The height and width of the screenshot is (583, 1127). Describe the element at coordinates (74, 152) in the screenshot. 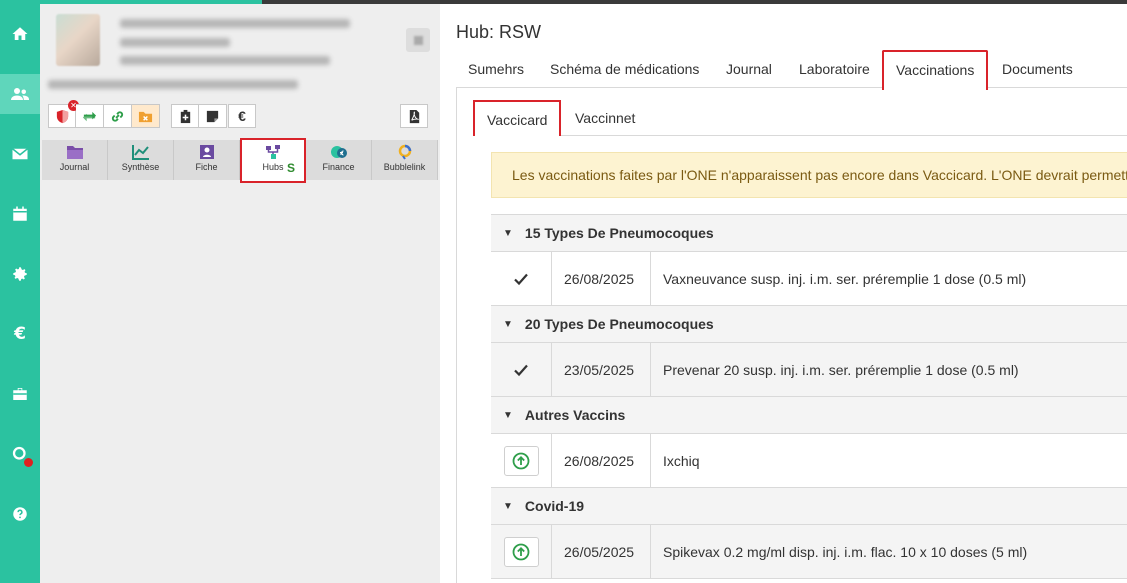

I see `folder-icon` at that location.